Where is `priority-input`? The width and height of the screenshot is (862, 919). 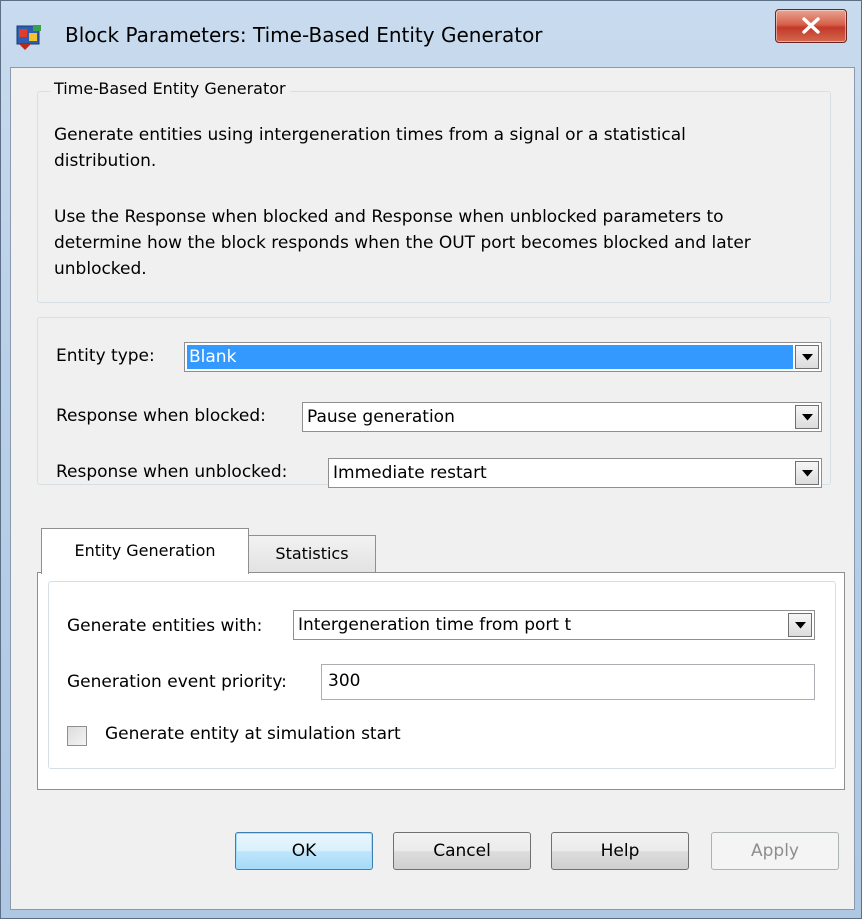
priority-input is located at coordinates (528, 681).